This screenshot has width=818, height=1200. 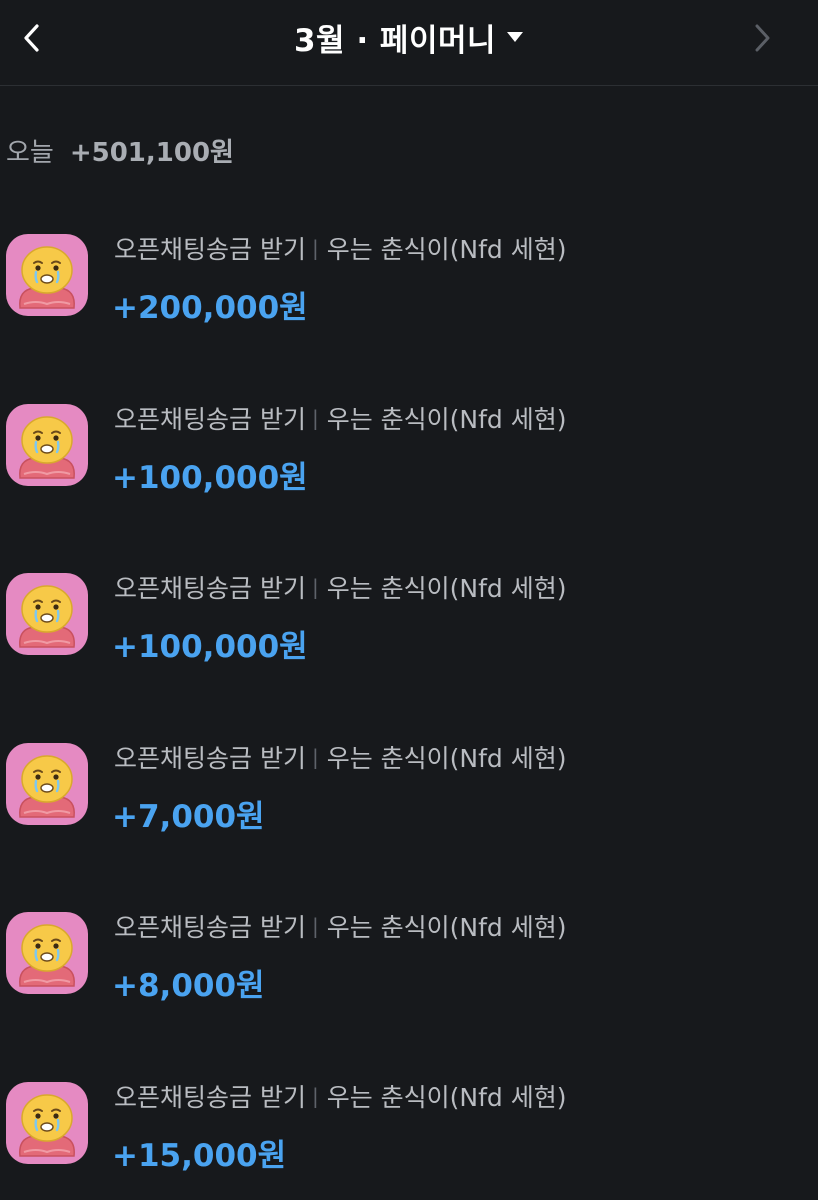 What do you see at coordinates (188, 985) in the screenshot?
I see `transaction-amount: +8,000원` at bounding box center [188, 985].